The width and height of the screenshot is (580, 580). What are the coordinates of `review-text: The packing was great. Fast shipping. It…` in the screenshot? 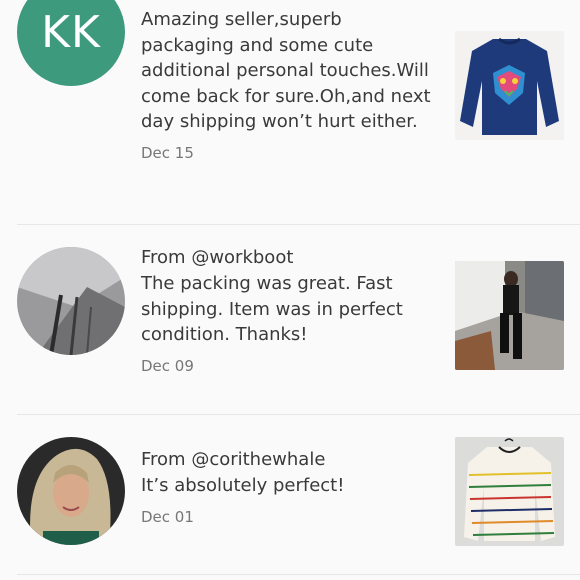 It's located at (272, 309).